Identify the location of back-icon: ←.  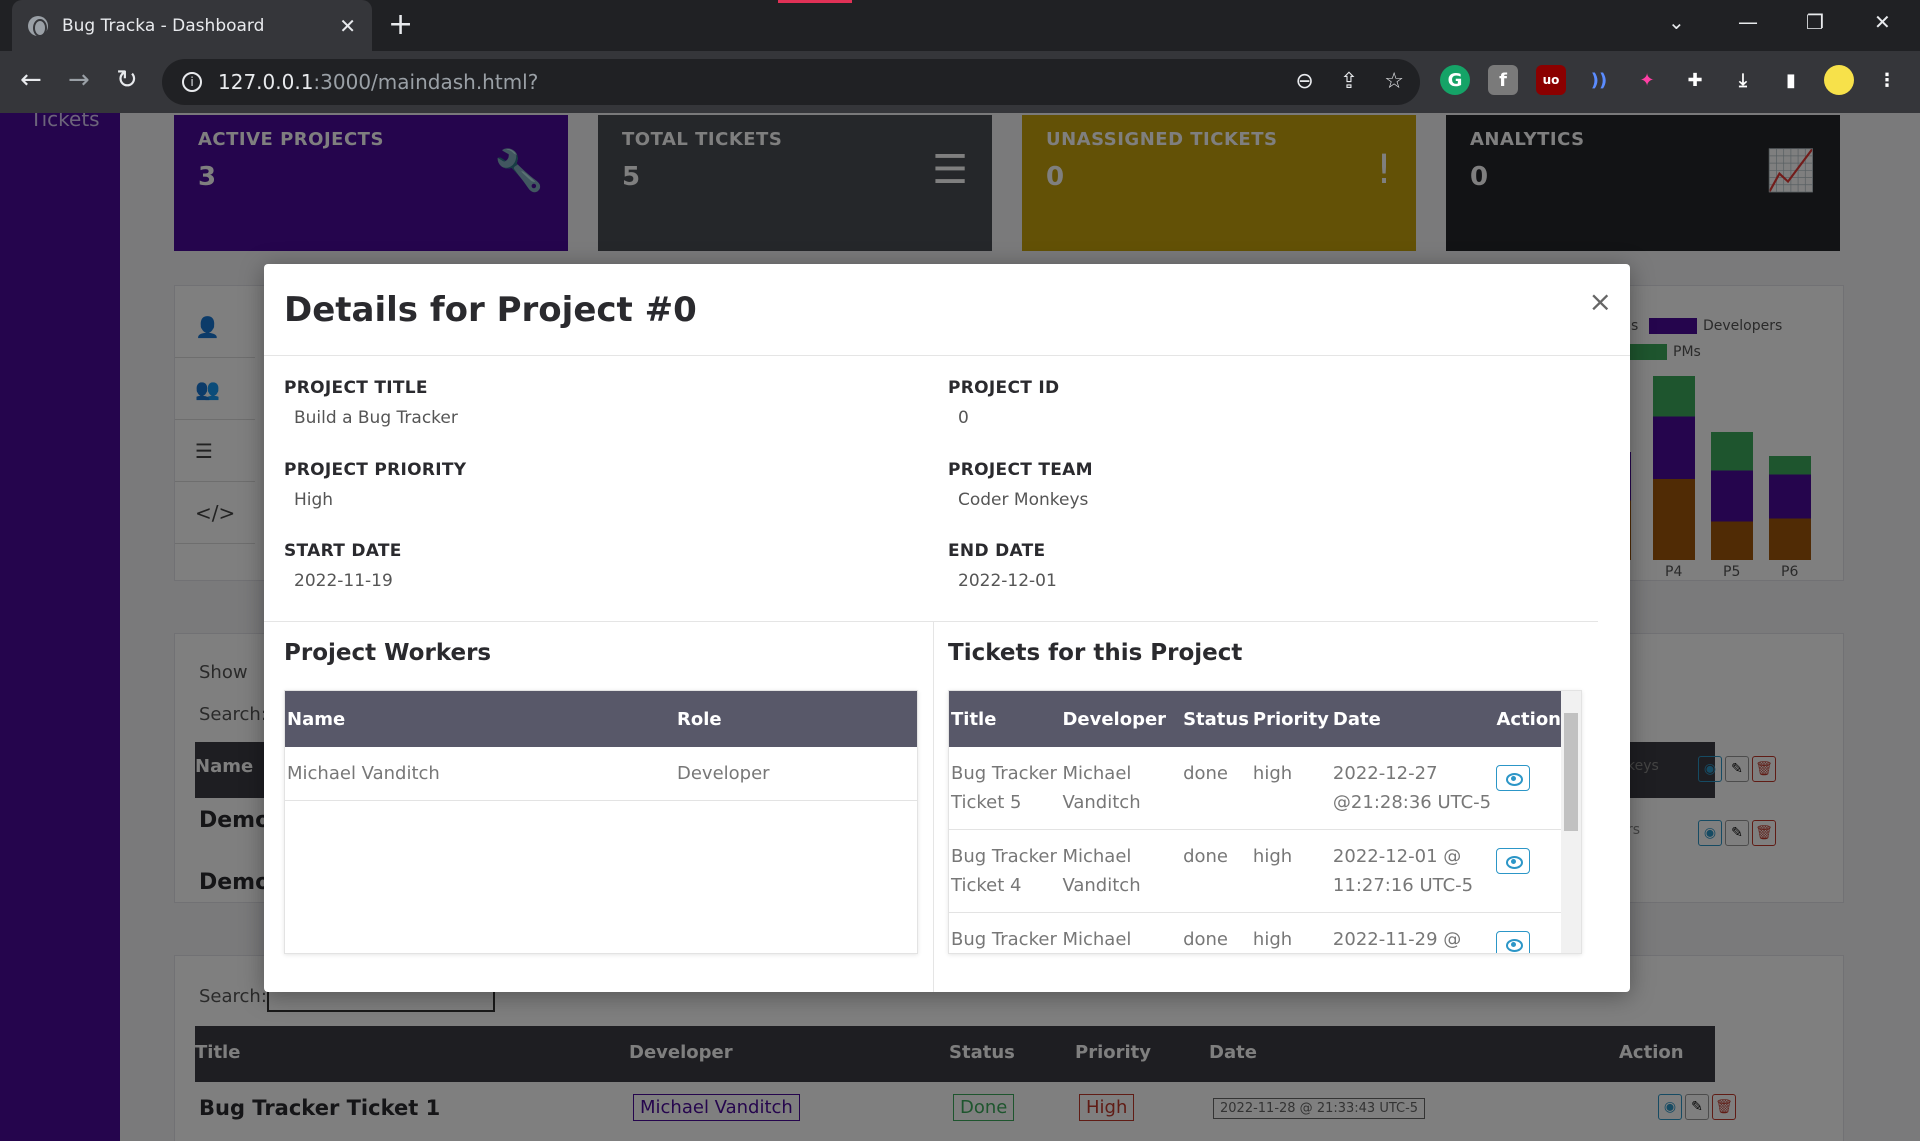
(31, 80).